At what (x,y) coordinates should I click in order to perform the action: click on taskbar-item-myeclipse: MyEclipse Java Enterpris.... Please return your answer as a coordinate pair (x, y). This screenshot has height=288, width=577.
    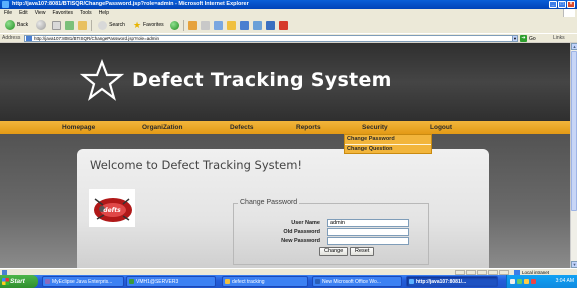
    Looking at the image, I should click on (83, 281).